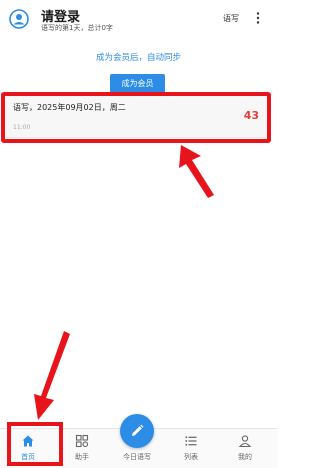 The width and height of the screenshot is (320, 468). I want to click on grid-icon, so click(82, 441).